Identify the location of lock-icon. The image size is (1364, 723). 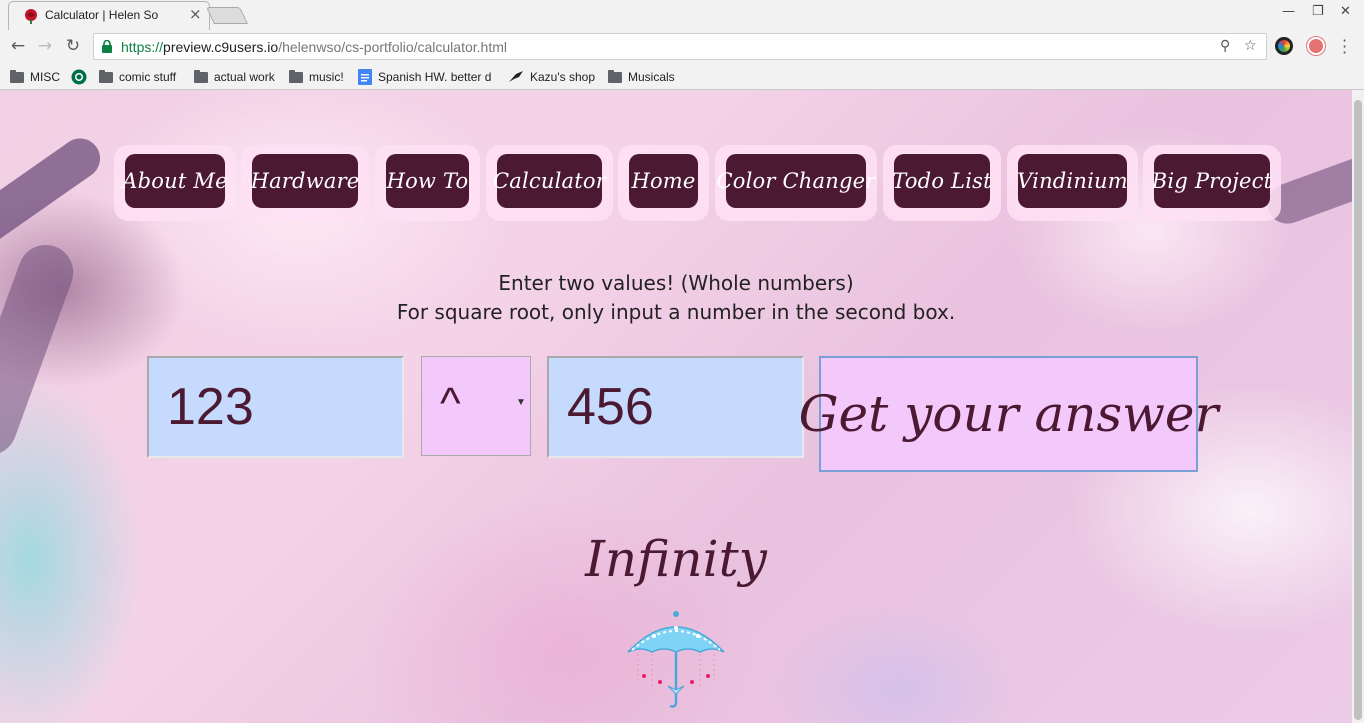
(107, 46).